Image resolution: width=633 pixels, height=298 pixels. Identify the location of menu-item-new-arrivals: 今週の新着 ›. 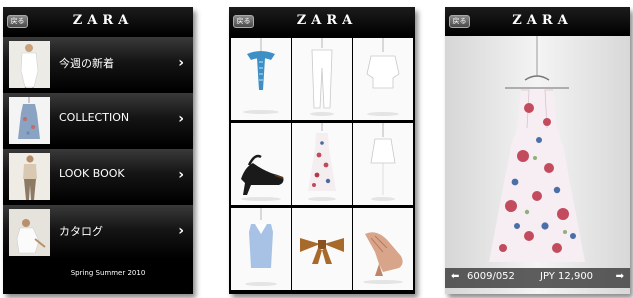
(98, 64).